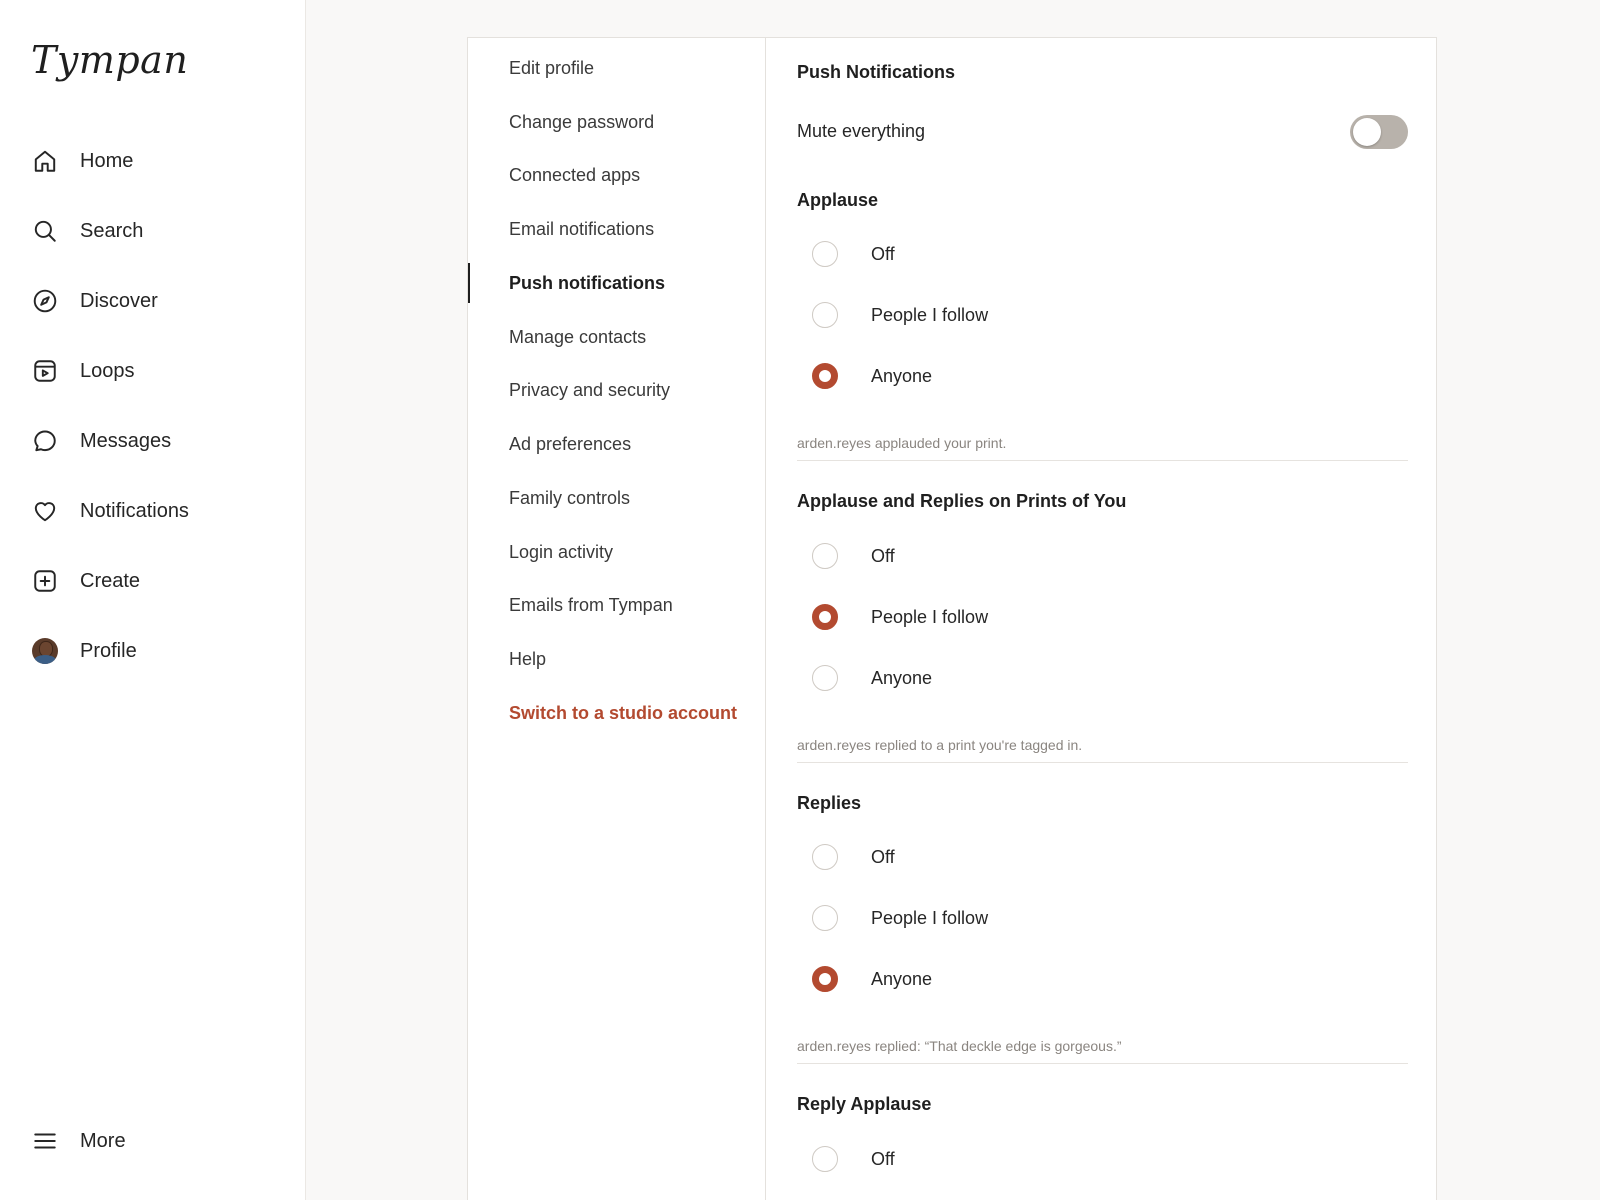  What do you see at coordinates (45, 1141) in the screenshot?
I see `menu-icon` at bounding box center [45, 1141].